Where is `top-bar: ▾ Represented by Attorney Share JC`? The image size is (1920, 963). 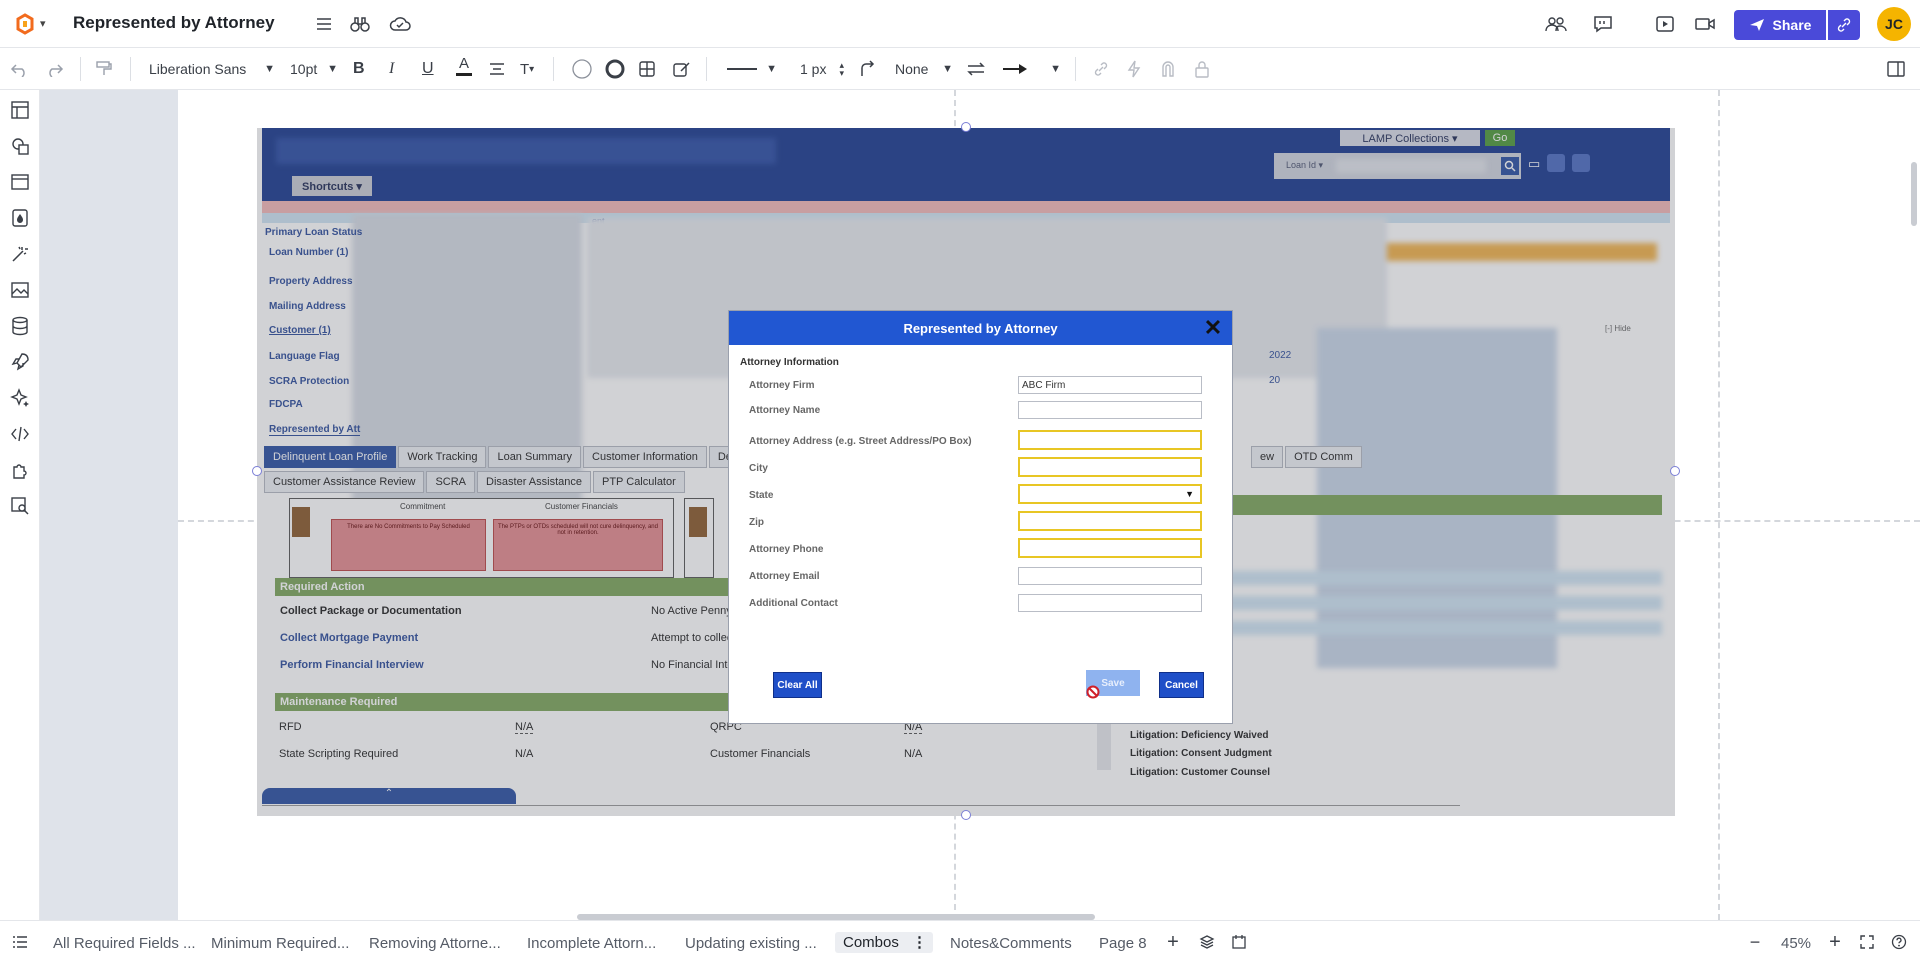 top-bar: ▾ Represented by Attorney Share JC is located at coordinates (960, 24).